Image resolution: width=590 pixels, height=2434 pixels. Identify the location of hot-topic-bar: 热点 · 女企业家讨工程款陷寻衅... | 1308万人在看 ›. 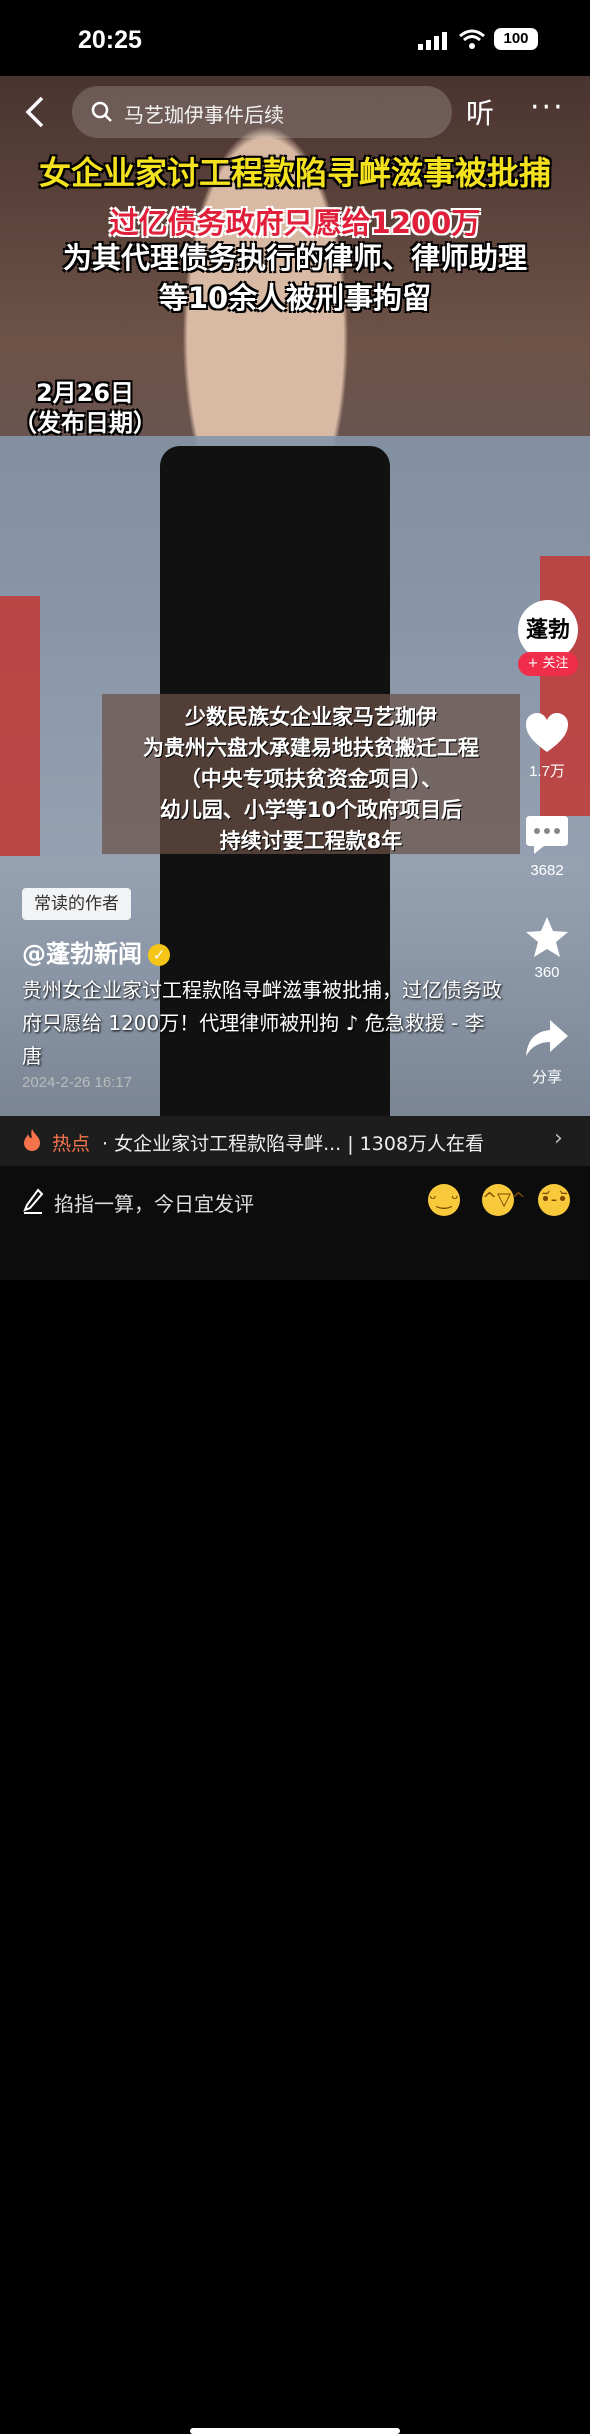
(295, 1141).